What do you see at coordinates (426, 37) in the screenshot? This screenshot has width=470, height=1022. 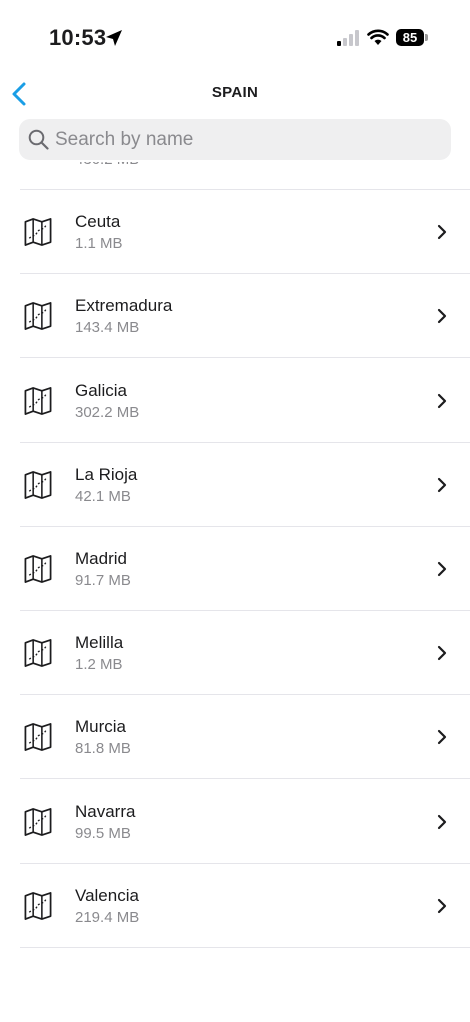 I see `battery-nub` at bounding box center [426, 37].